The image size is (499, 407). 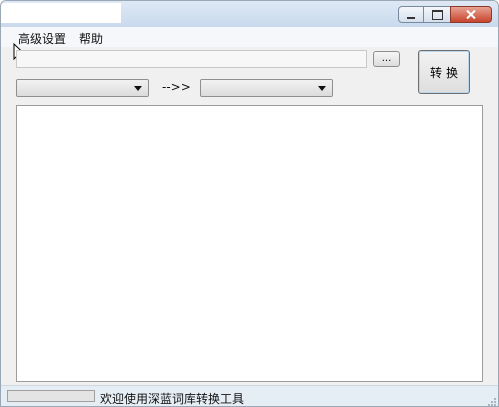 I want to click on window-title, so click(x=61, y=13).